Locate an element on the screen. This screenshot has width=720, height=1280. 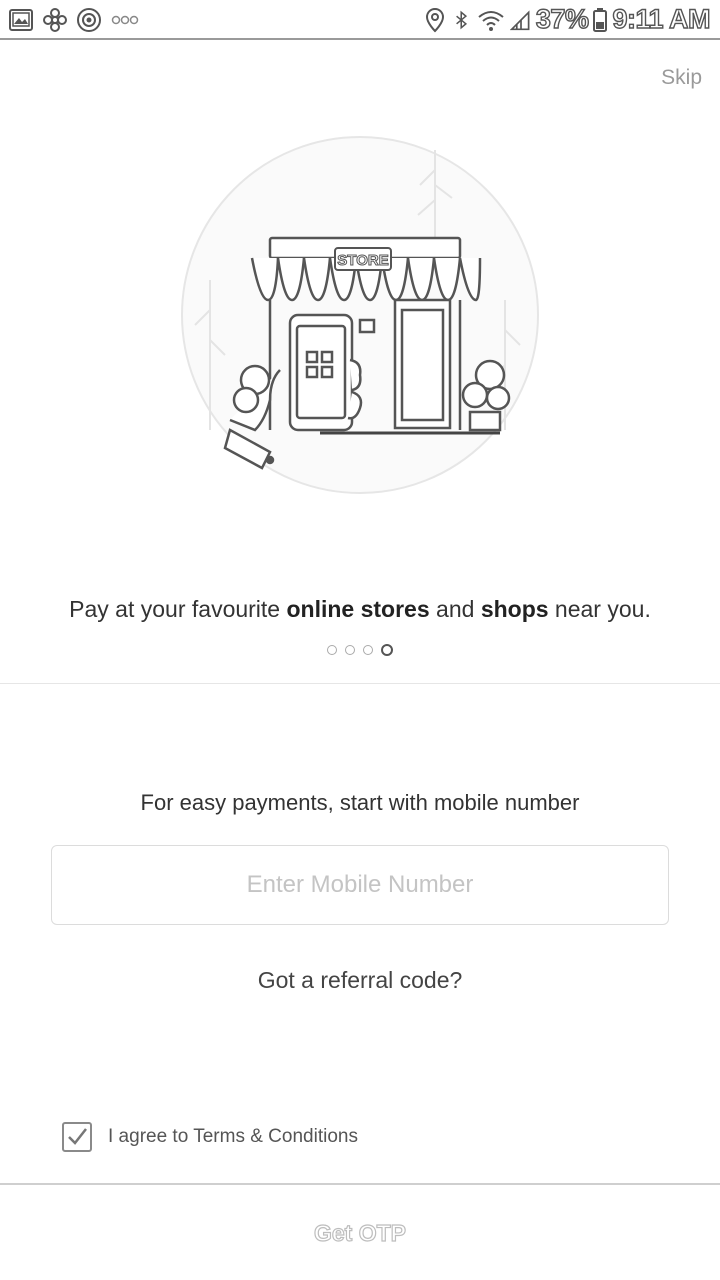
store-illustration: STORE is located at coordinates (360, 315).